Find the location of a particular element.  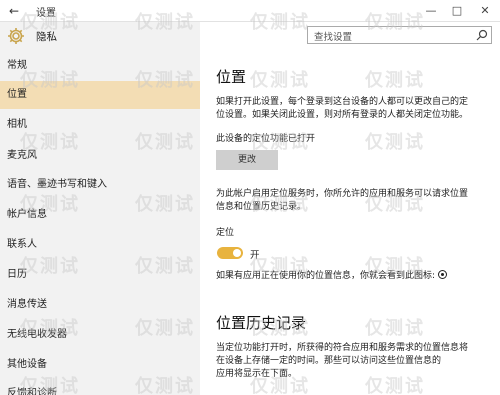

sidebar-item-other-devices: 其他设备 is located at coordinates (100, 365).